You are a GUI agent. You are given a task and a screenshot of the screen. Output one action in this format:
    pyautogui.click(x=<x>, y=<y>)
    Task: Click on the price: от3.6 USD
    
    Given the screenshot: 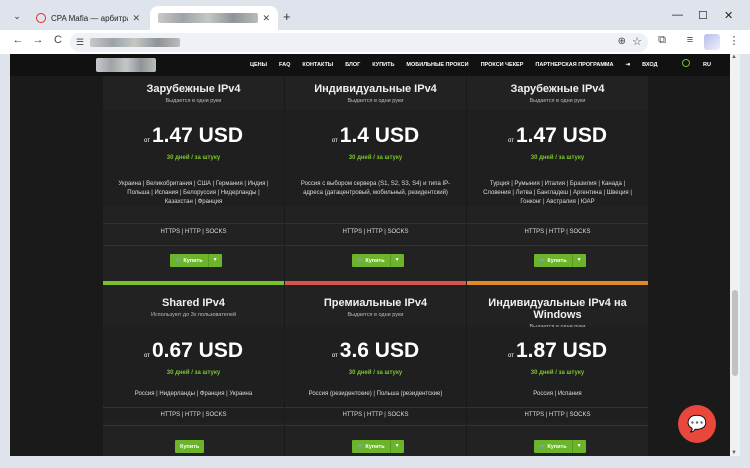 What is the action you would take?
    pyautogui.click(x=375, y=351)
    